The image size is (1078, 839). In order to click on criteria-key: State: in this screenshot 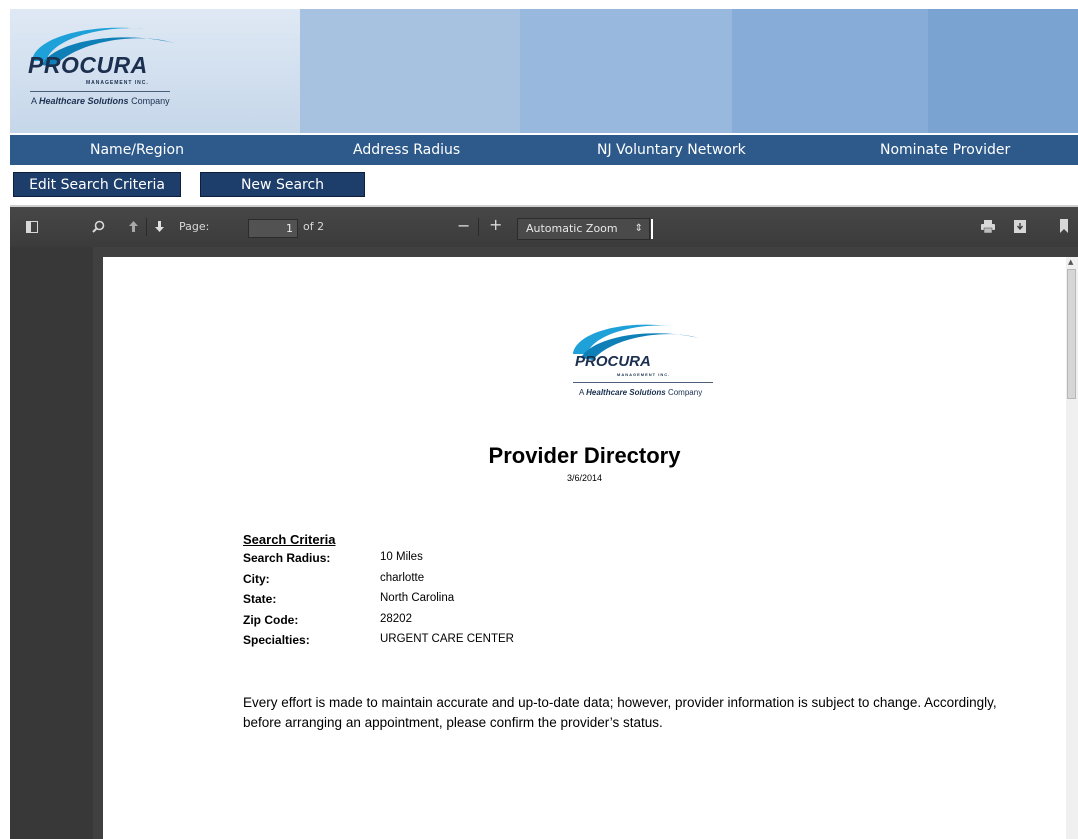, I will do `click(260, 599)`.